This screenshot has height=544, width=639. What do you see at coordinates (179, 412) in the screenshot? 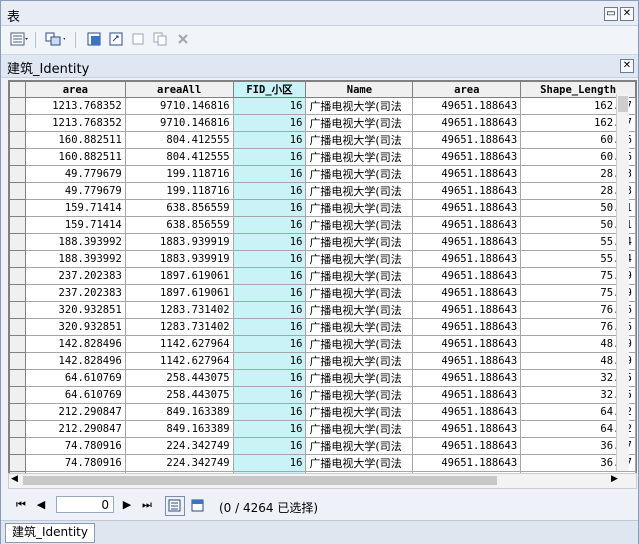
I see `table-cell: 849.163389` at bounding box center [179, 412].